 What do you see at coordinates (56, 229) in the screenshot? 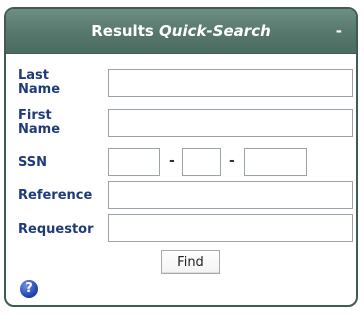
I see `requestor-label: Requestor` at bounding box center [56, 229].